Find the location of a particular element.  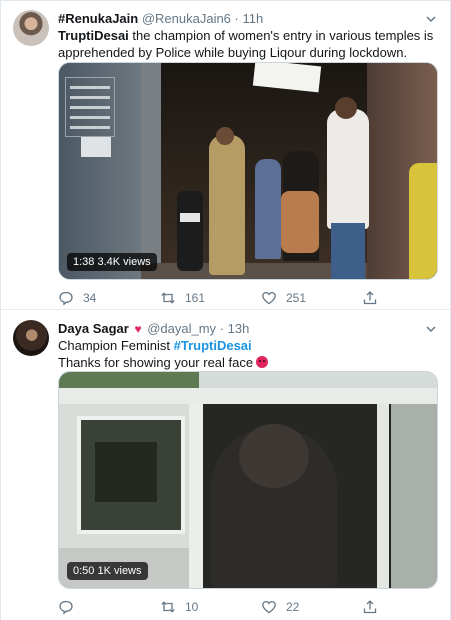

video-duration: 0:50 is located at coordinates (84, 571).